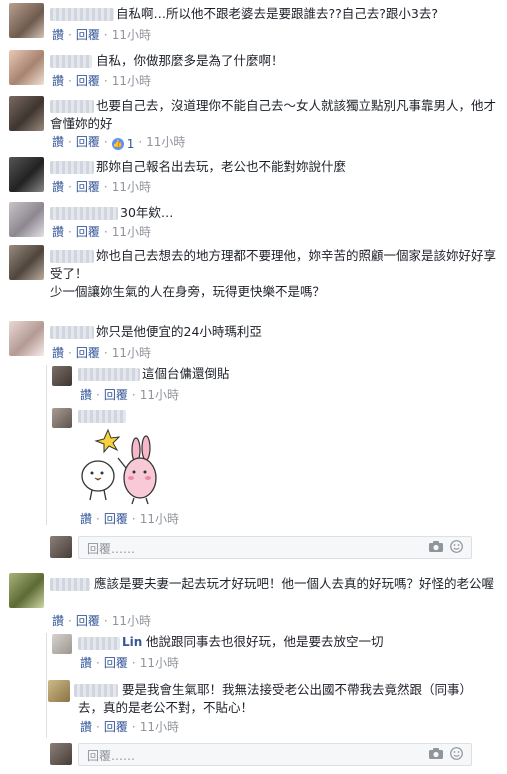  What do you see at coordinates (186, 373) in the screenshot?
I see `reply-text: 這個台傭還倒貼` at bounding box center [186, 373].